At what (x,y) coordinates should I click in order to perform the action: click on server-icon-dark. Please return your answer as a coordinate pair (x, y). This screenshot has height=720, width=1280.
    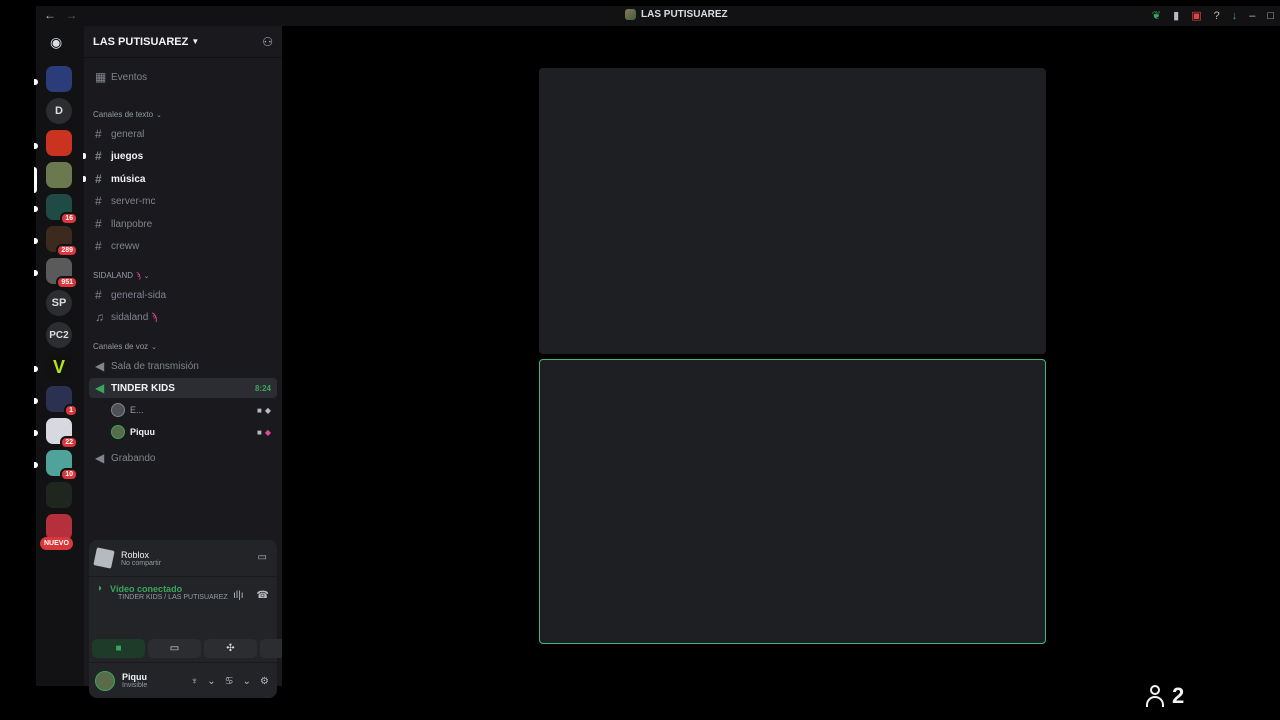
    Looking at the image, I should click on (59, 495).